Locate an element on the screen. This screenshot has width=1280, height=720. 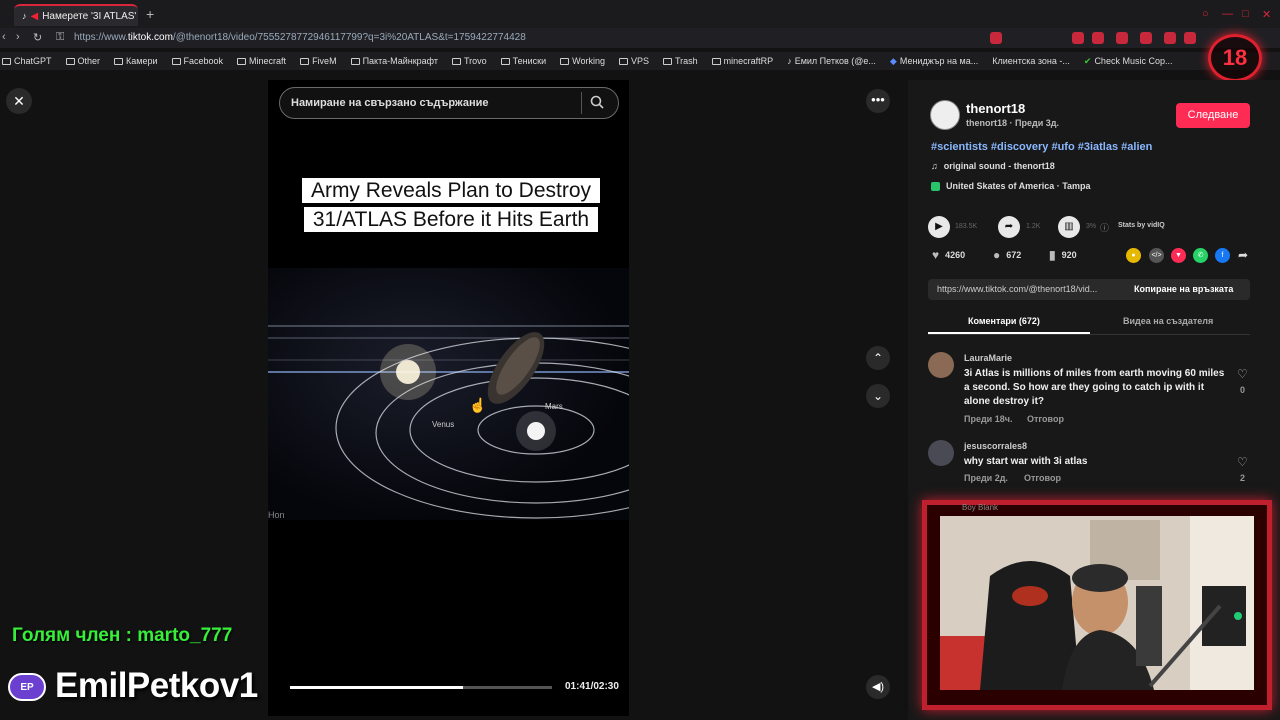
like-button: ♥ 4260 is located at coordinates (948, 255).